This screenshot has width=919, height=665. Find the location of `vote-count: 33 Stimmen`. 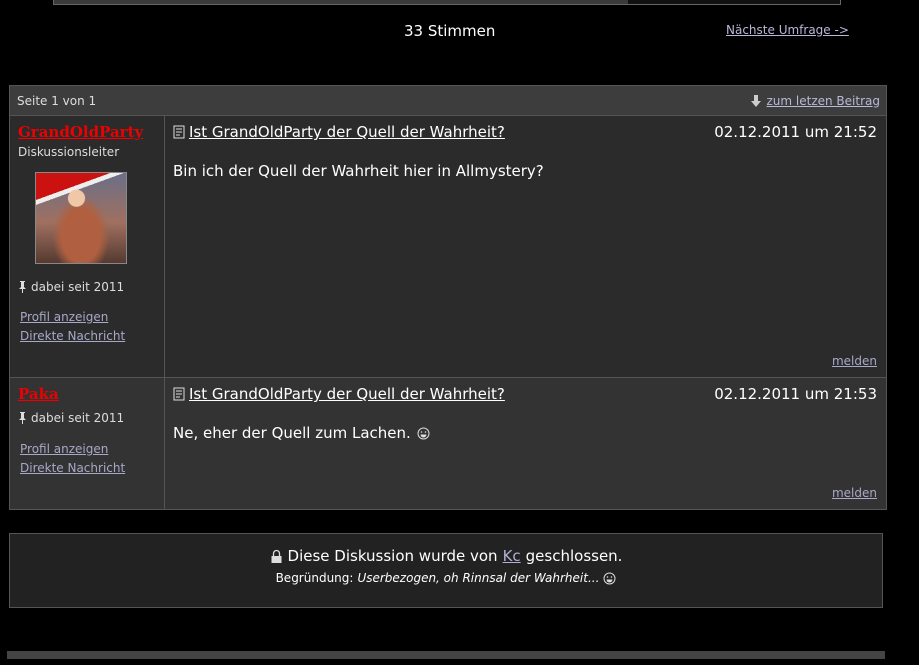

vote-count: 33 Stimmen is located at coordinates (450, 31).